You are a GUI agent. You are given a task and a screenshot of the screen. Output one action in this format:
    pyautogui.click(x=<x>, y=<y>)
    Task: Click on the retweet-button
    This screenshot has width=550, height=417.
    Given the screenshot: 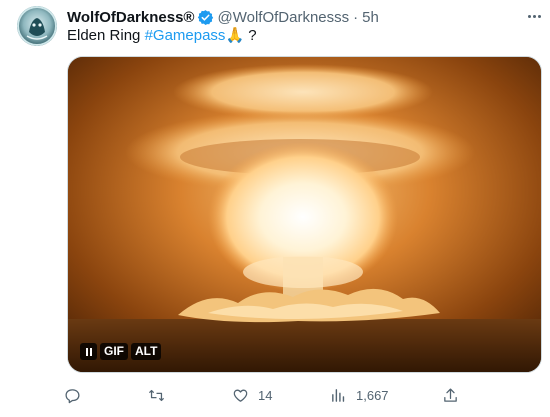 What is the action you would take?
    pyautogui.click(x=161, y=395)
    